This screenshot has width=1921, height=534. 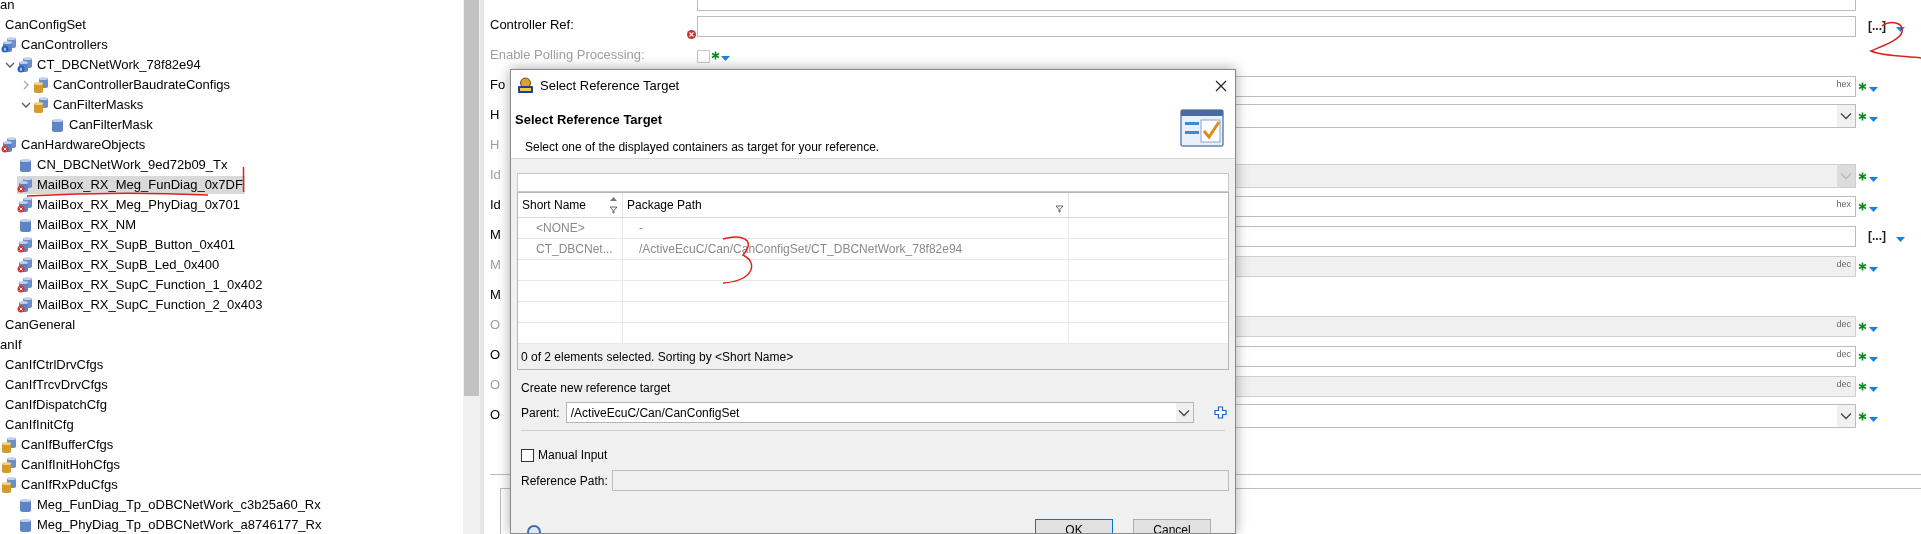 I want to click on unit-label: hex, so click(x=1843, y=84).